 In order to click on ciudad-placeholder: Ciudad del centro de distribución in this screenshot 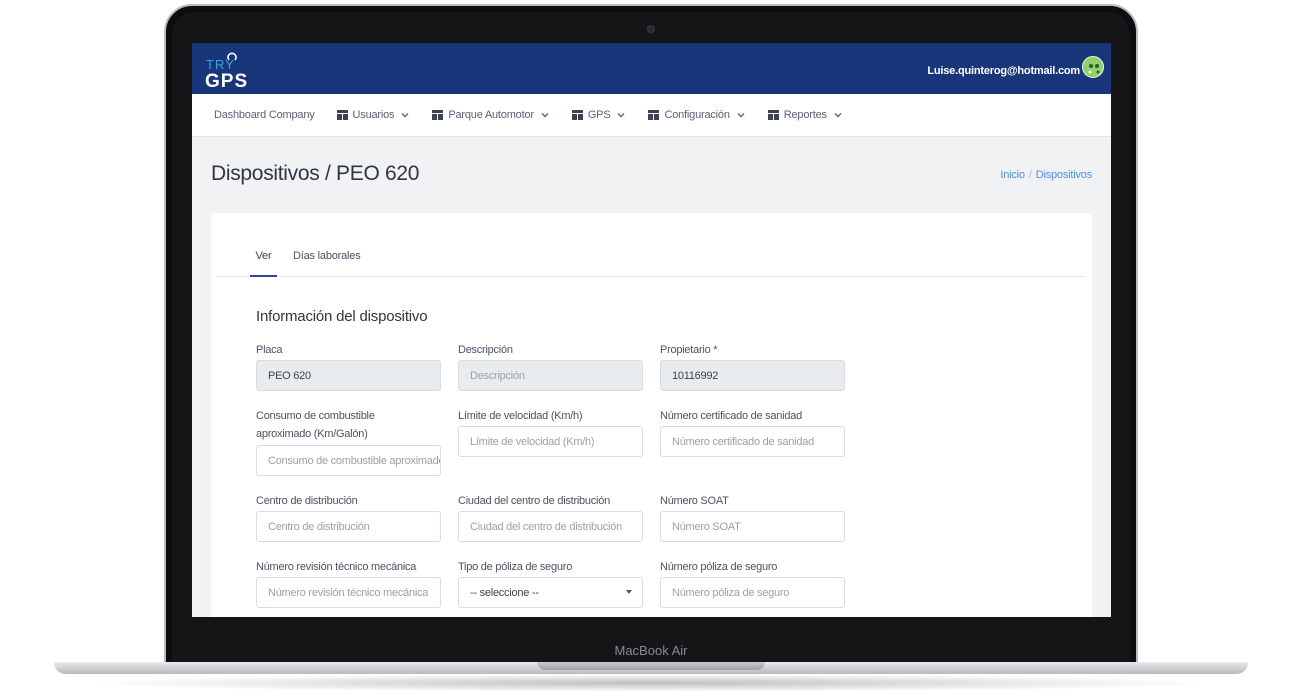, I will do `click(546, 526)`.